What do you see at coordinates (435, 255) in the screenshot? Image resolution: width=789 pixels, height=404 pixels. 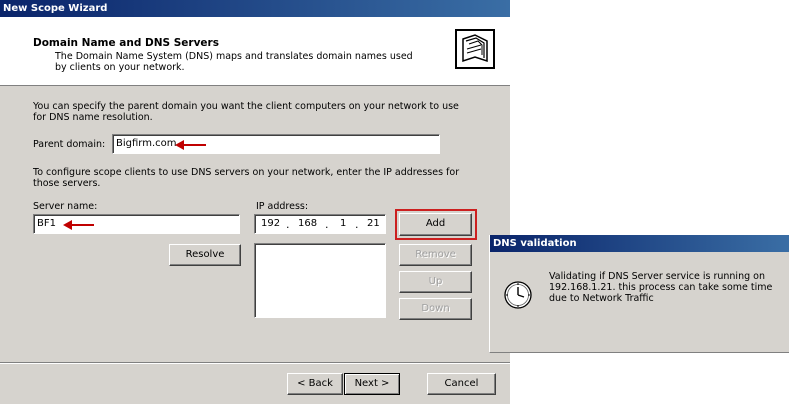 I see `remove-button: Remove` at bounding box center [435, 255].